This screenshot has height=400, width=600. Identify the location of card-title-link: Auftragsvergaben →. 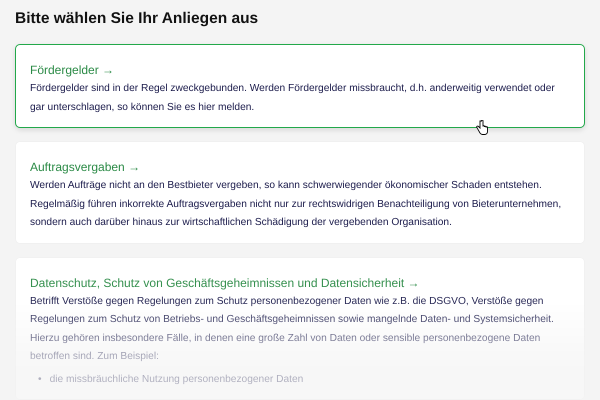
(85, 167).